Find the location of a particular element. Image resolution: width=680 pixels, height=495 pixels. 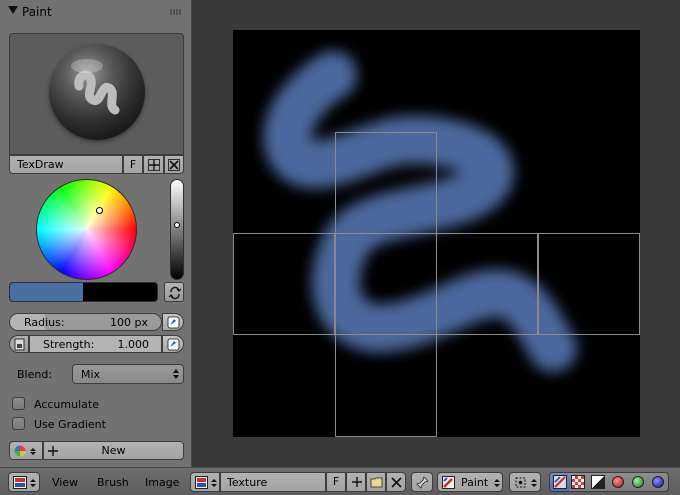

brush-name-text: TexDraw is located at coordinates (40, 164).